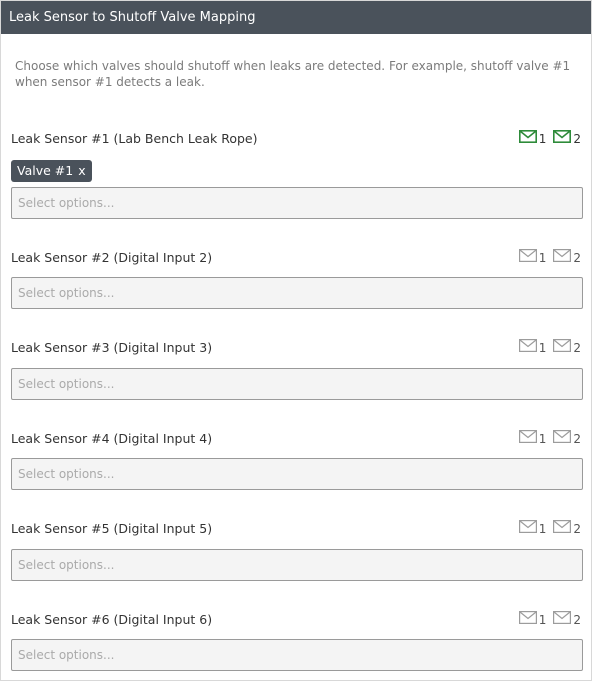 The height and width of the screenshot is (681, 592). I want to click on sensor-6-label: Leak Sensor #6 (Digital Input 6), so click(112, 619).